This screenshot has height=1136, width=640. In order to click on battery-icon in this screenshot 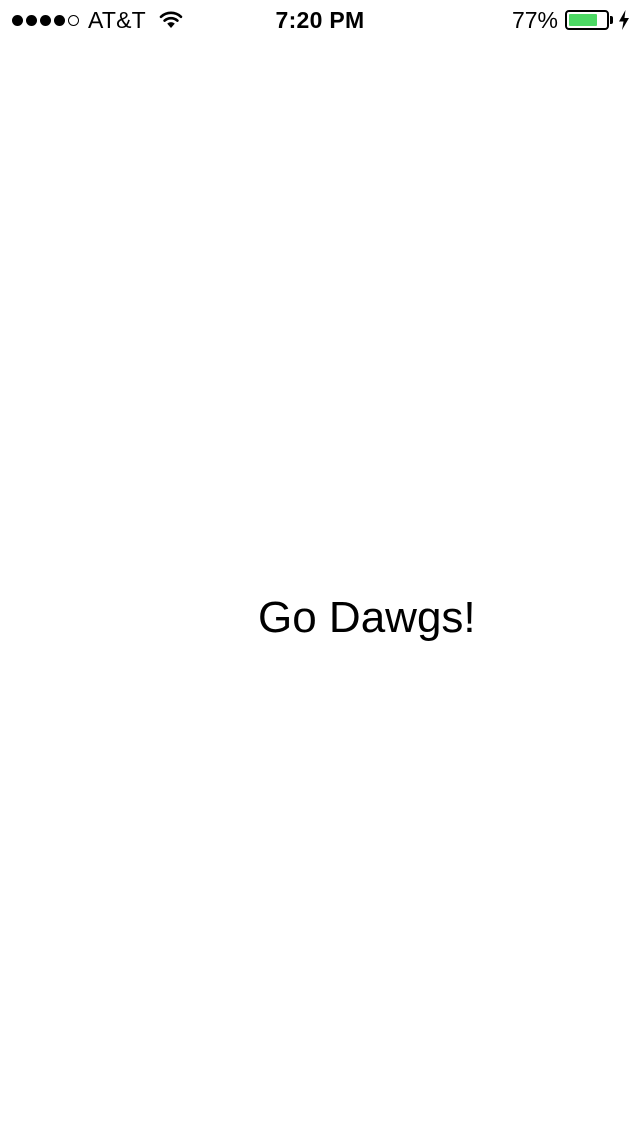, I will do `click(587, 20)`.